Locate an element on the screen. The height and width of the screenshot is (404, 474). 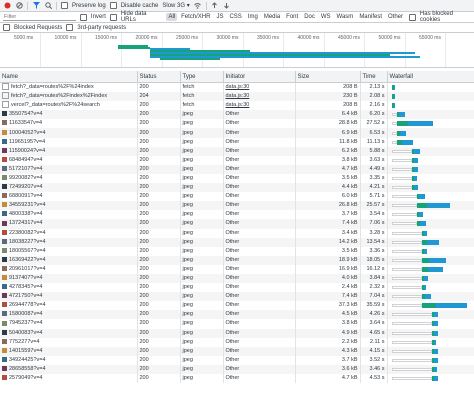
column-header-status: Status is located at coordinates (159, 77).